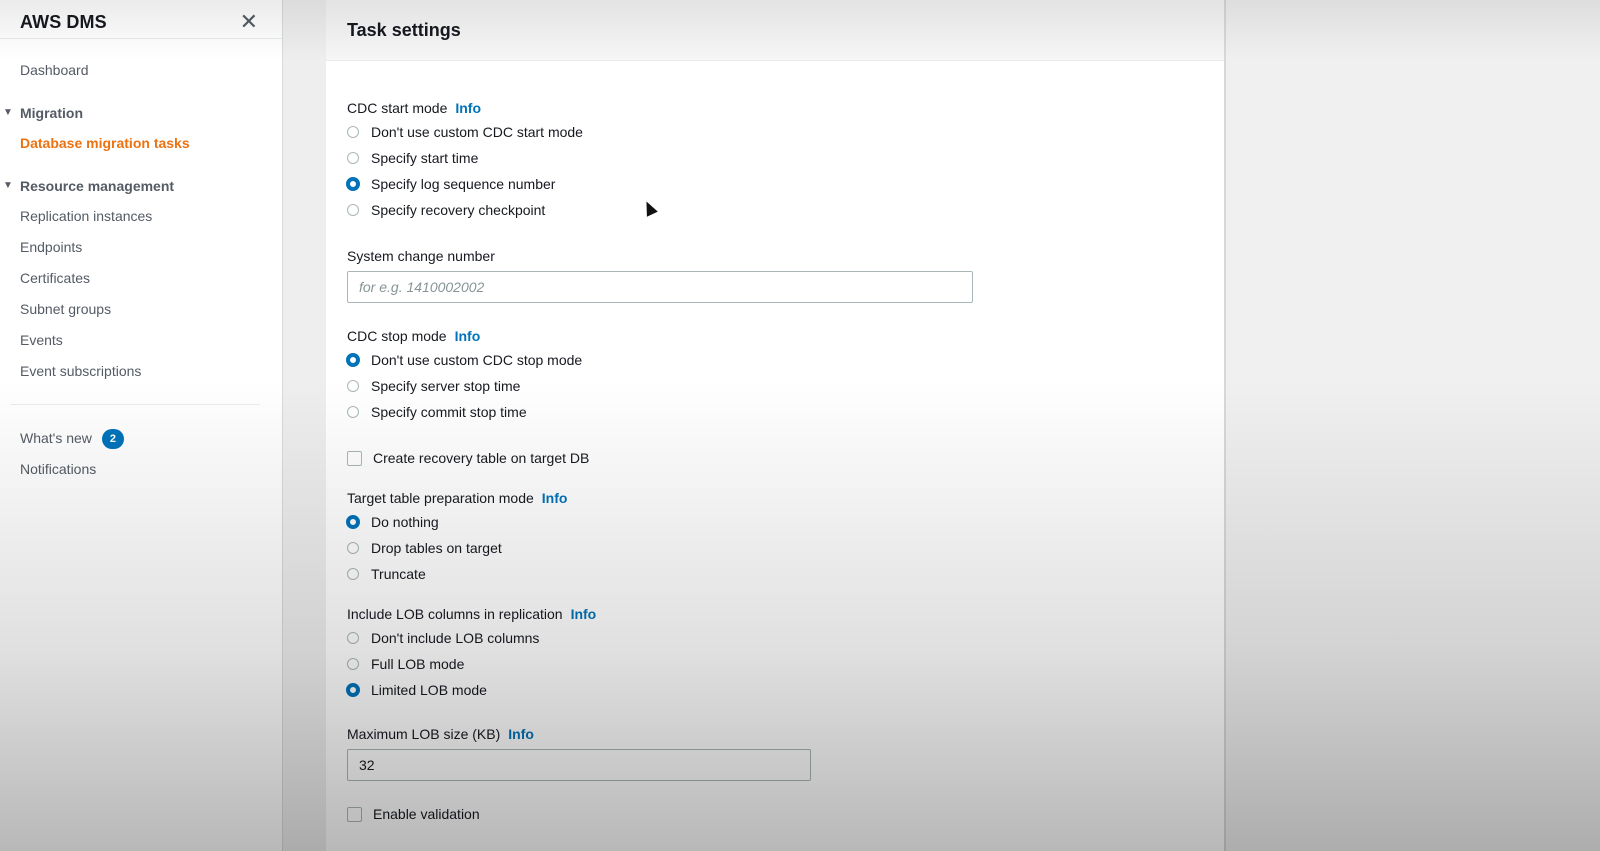 Image resolution: width=1600 pixels, height=851 pixels. I want to click on checkbox-option: Create recovery table on target DB, so click(775, 458).